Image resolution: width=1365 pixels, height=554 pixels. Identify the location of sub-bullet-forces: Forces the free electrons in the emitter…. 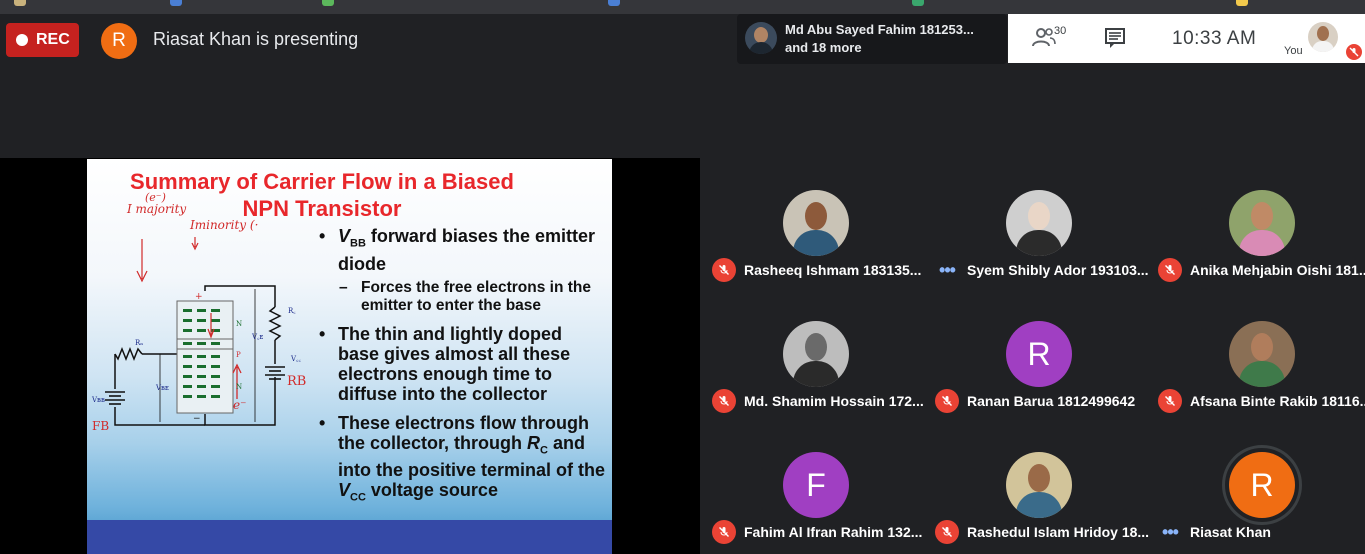
(462, 297).